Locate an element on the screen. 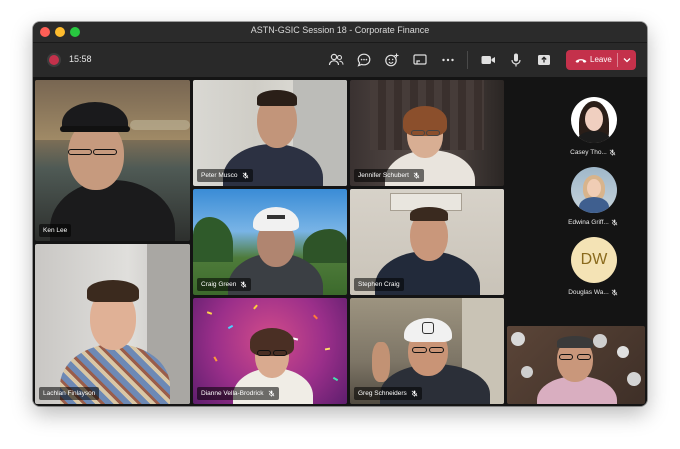 This screenshot has height=449, width=680. participant-name: Stephen Craig is located at coordinates (379, 284).